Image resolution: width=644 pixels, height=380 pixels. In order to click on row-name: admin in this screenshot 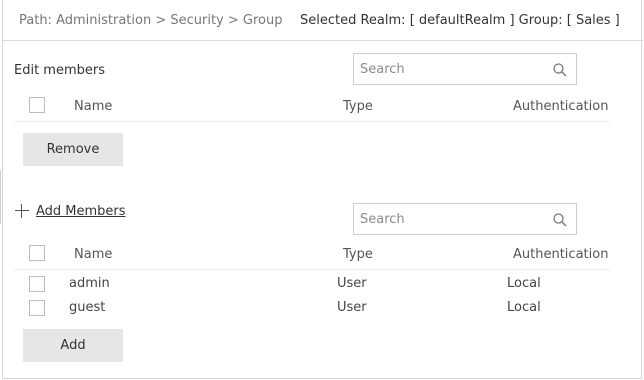, I will do `click(89, 283)`.